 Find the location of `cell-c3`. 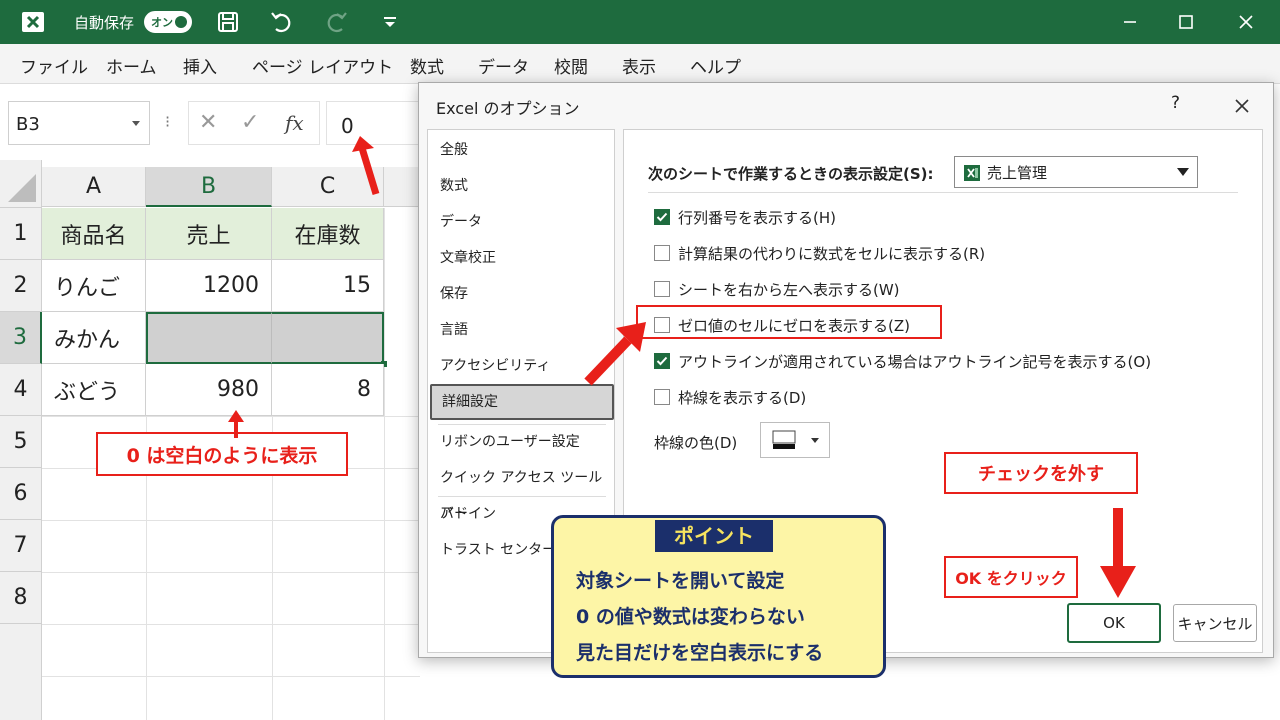

cell-c3 is located at coordinates (328, 338).